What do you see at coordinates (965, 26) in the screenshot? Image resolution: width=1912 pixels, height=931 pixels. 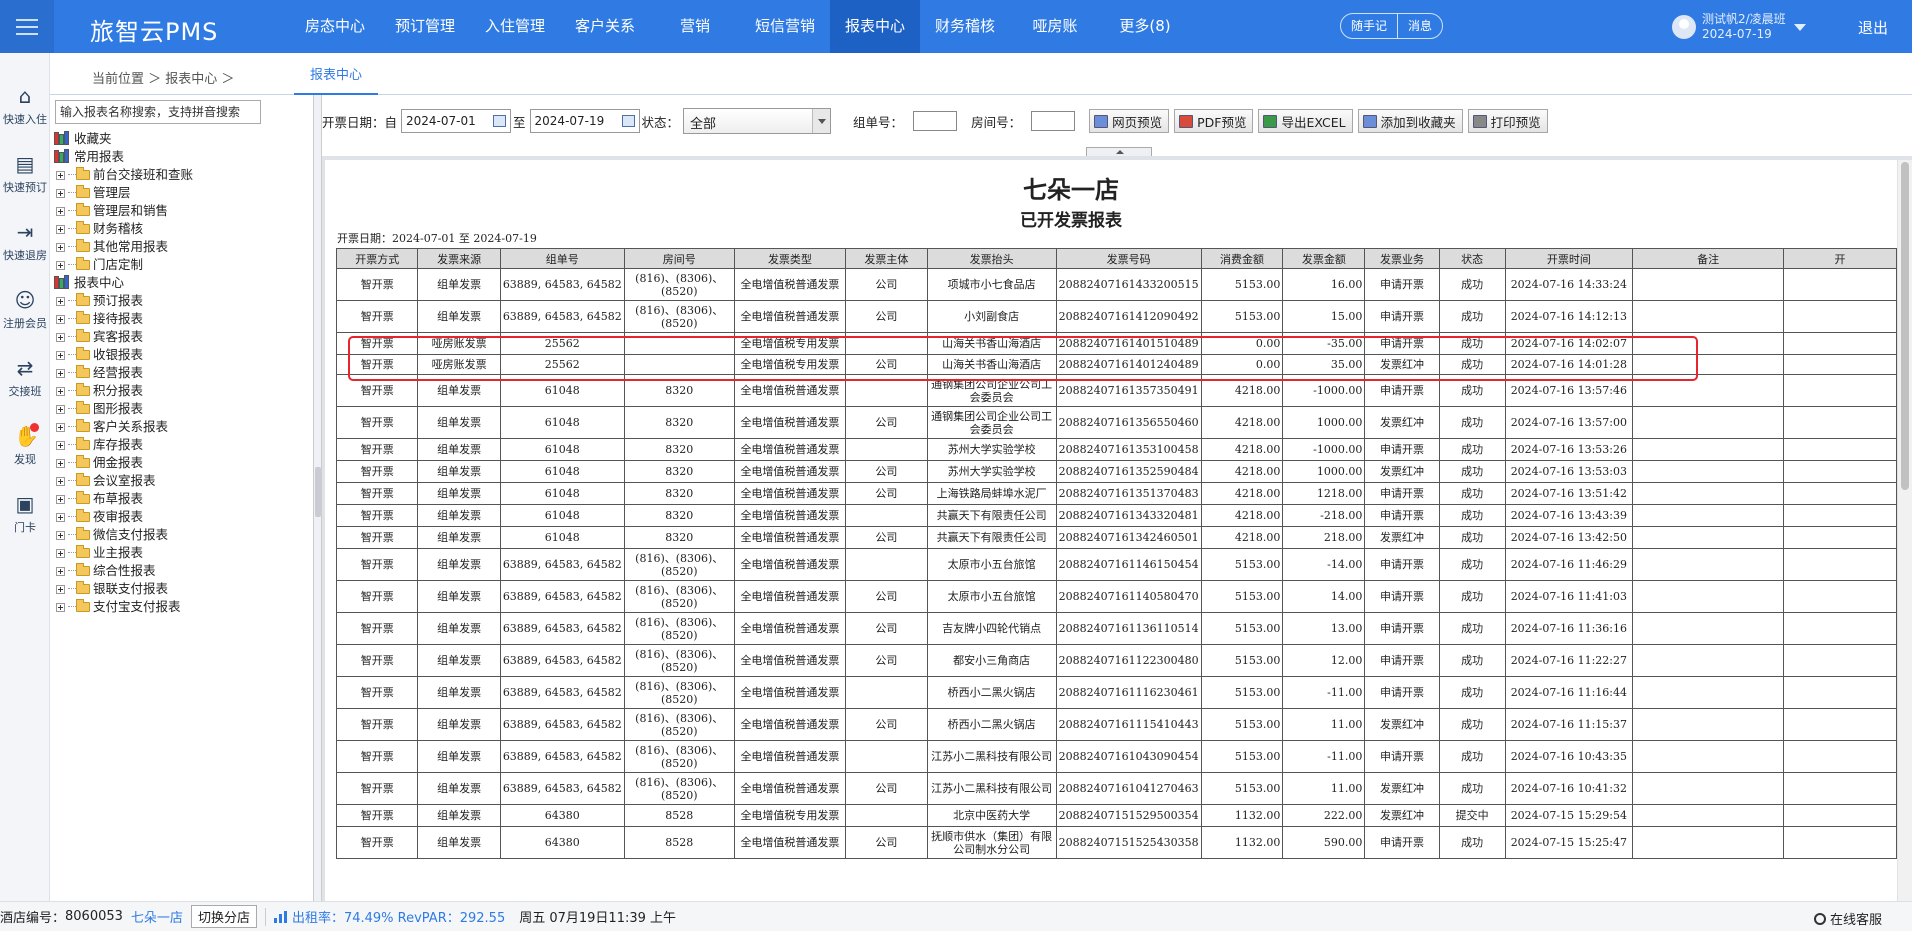 I see `nav-item-7: 财务稽核` at bounding box center [965, 26].